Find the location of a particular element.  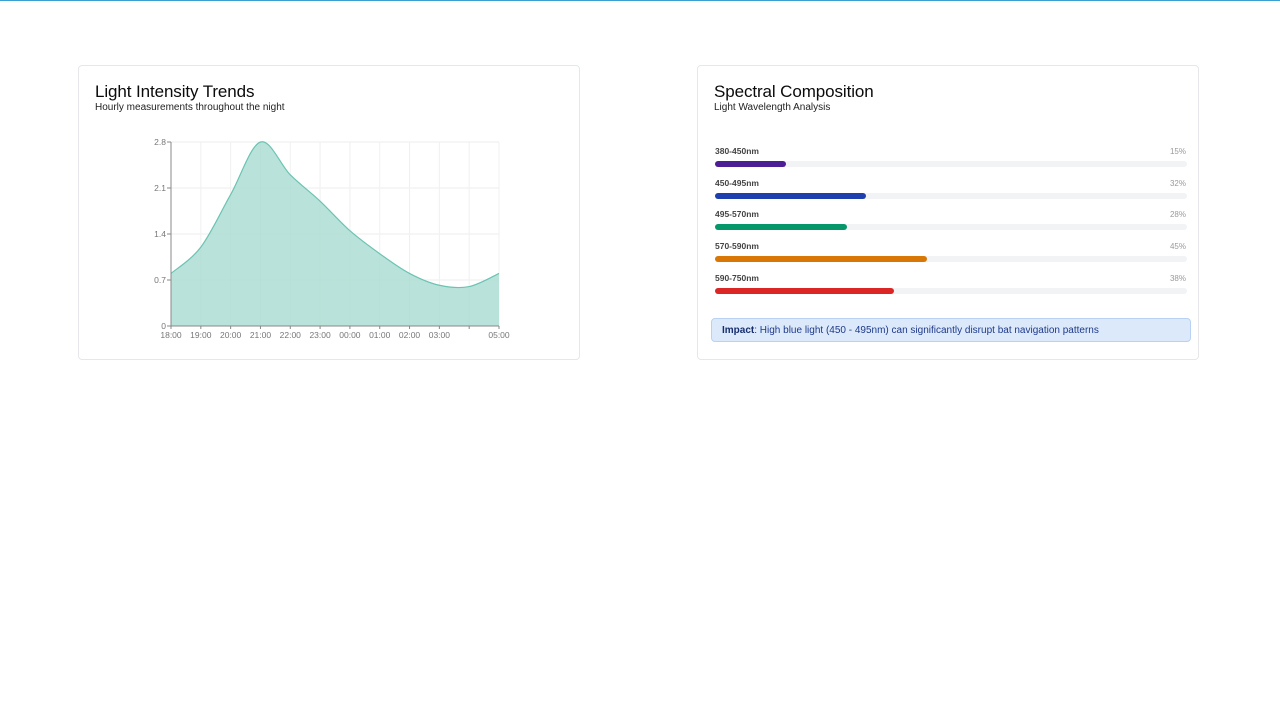

band-percent: 38% is located at coordinates (1177, 278).